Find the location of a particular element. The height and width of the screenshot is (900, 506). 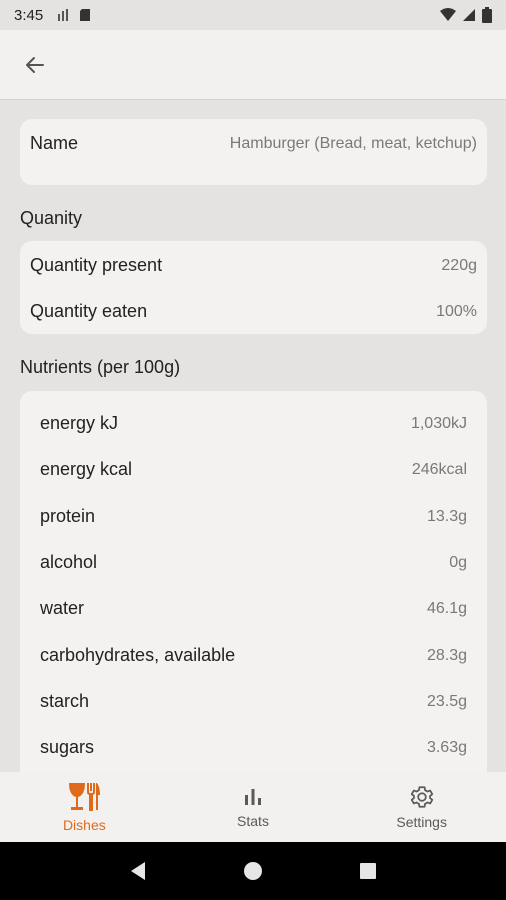

sd-card-icon is located at coordinates (85, 15).